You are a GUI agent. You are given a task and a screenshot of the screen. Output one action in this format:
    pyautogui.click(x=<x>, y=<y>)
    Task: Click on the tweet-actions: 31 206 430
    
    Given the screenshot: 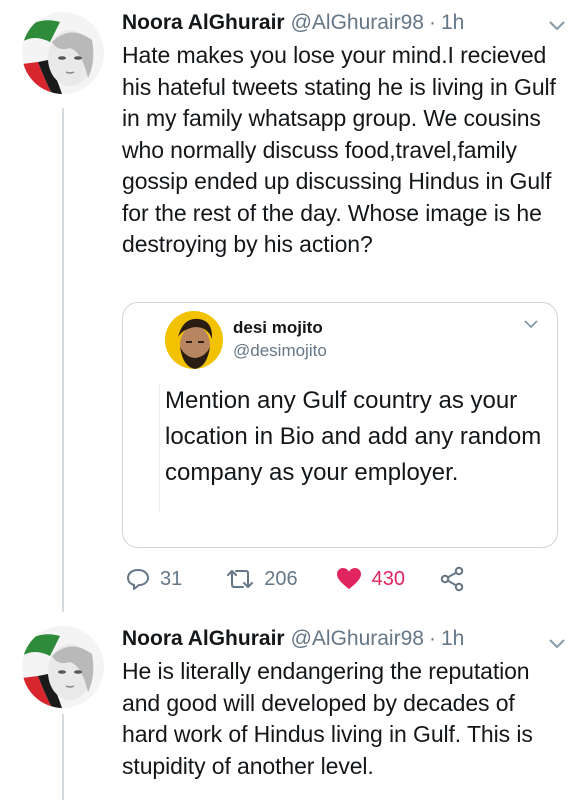 What is the action you would take?
    pyautogui.click(x=322, y=579)
    